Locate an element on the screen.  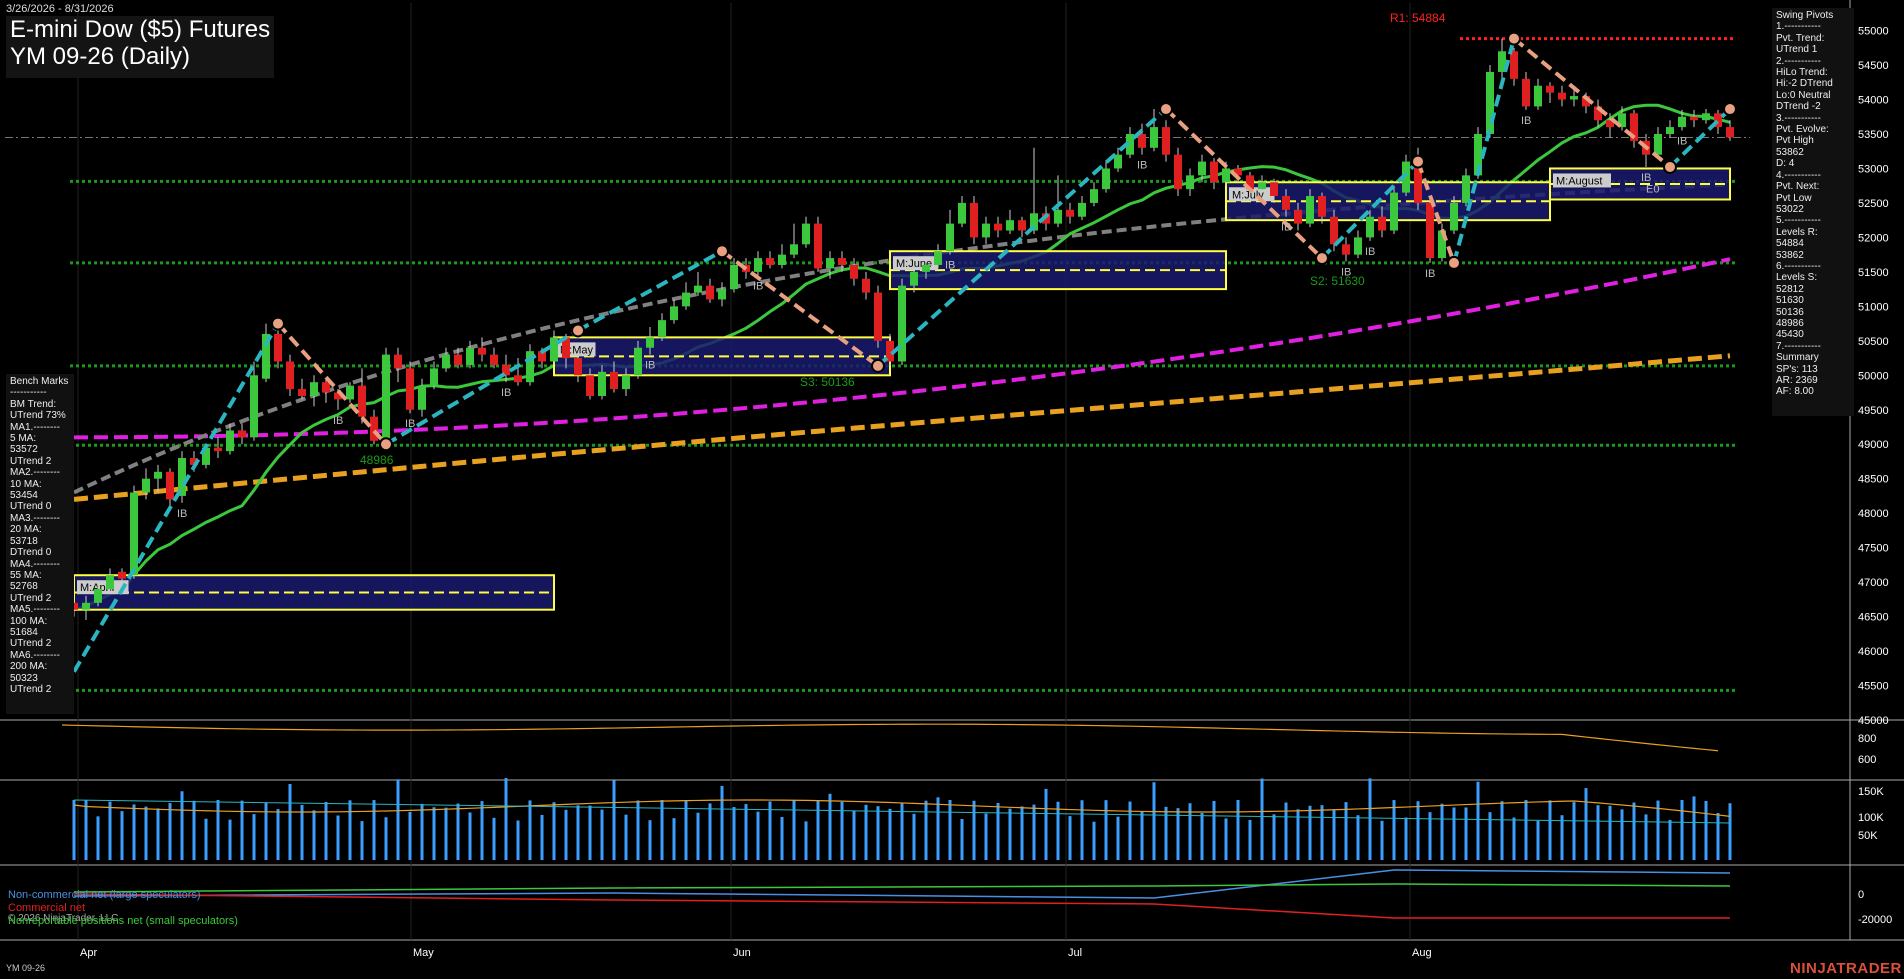
swing-pivots-line: Pvt. Evolve: is located at coordinates (1802, 130).